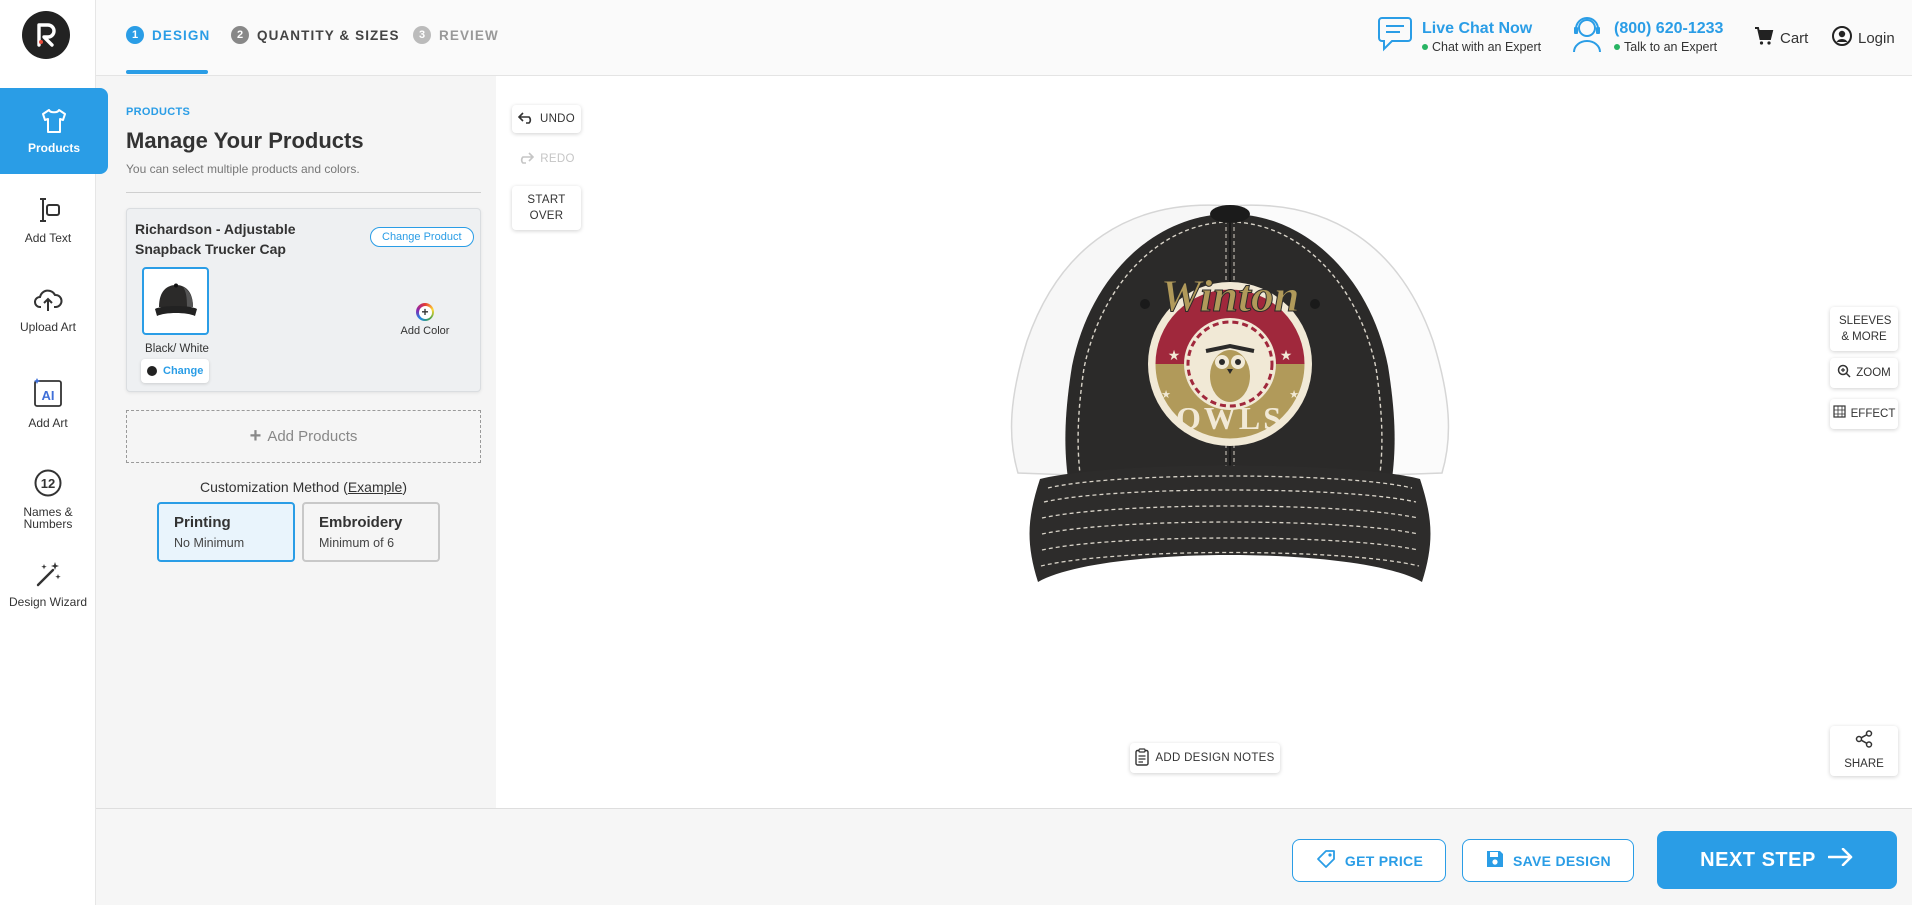 This screenshot has height=905, width=1912. What do you see at coordinates (48, 301) in the screenshot?
I see `cloud-upload-icon` at bounding box center [48, 301].